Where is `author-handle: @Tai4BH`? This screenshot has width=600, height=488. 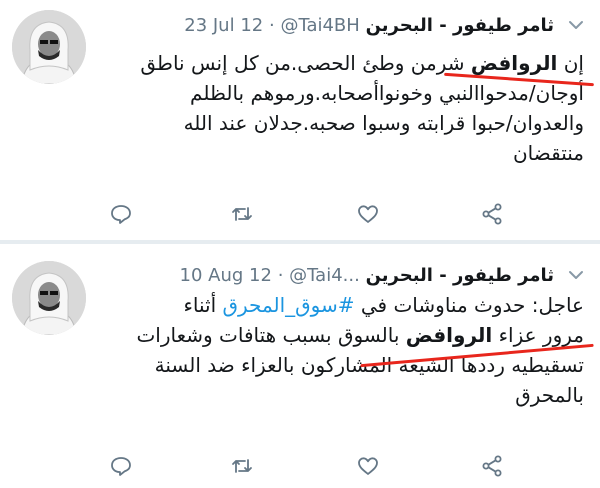
author-handle: @Tai4BH is located at coordinates (319, 25).